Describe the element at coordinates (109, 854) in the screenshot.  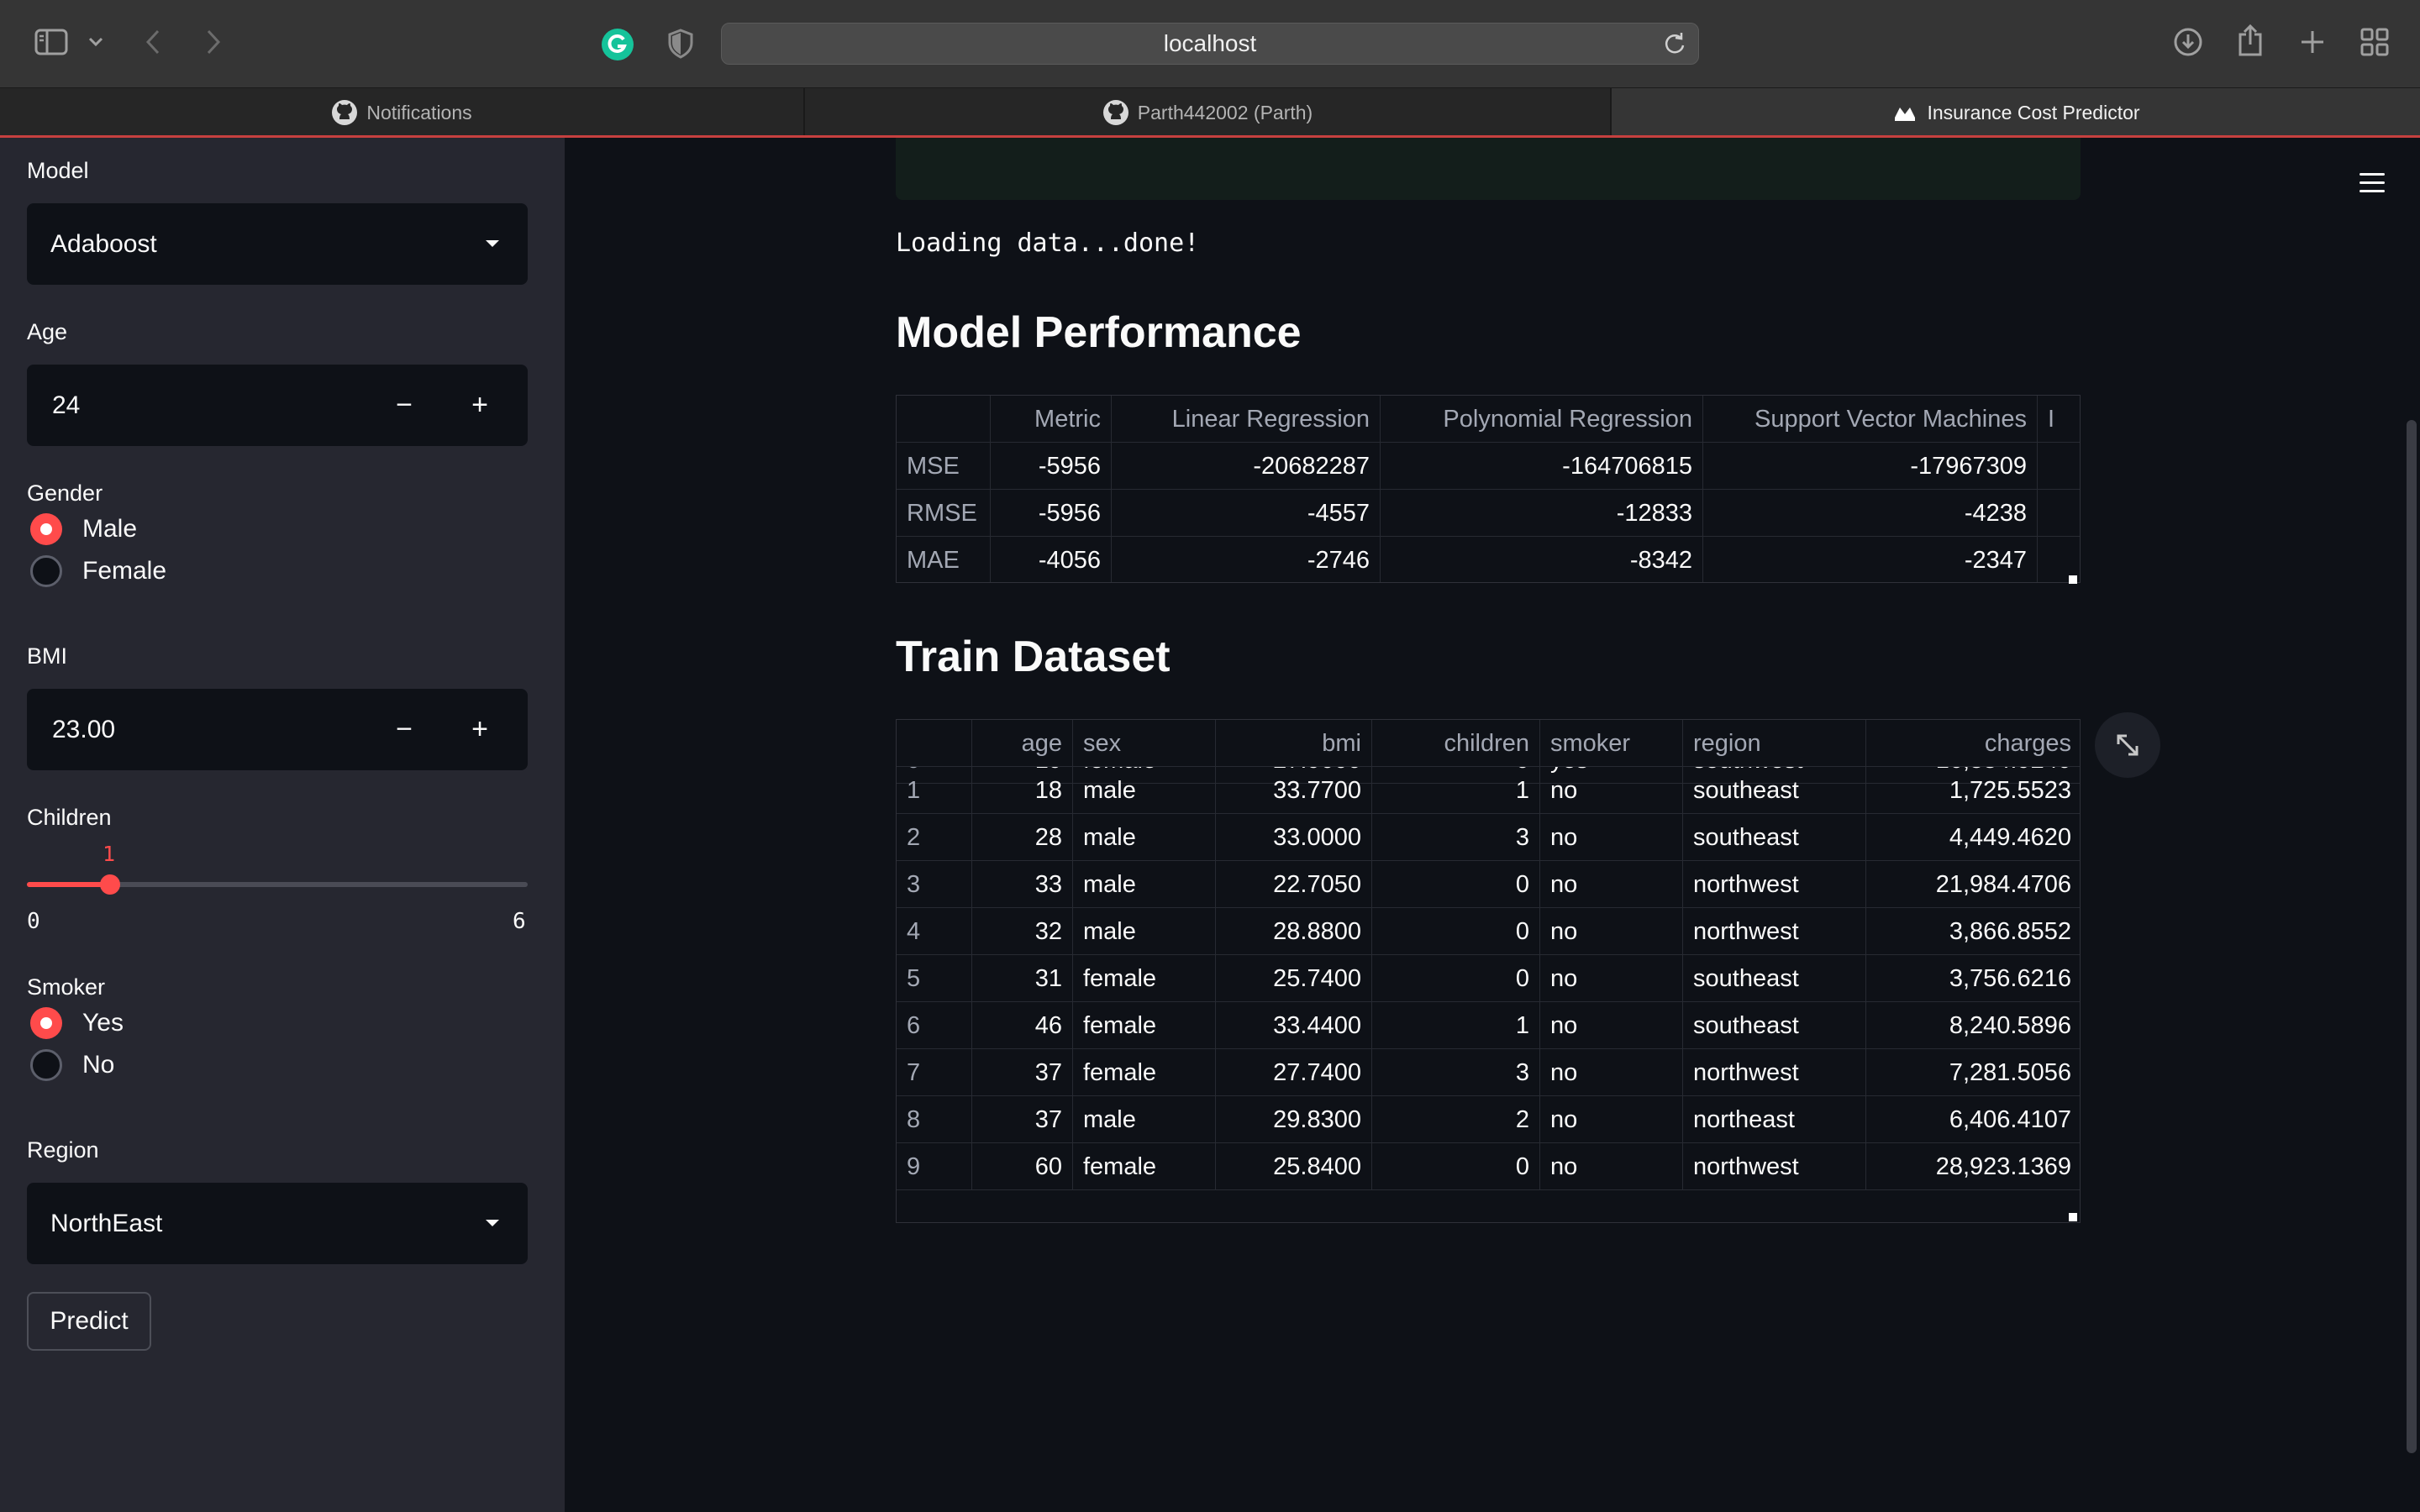
I see `children-slider-value: 1` at that location.